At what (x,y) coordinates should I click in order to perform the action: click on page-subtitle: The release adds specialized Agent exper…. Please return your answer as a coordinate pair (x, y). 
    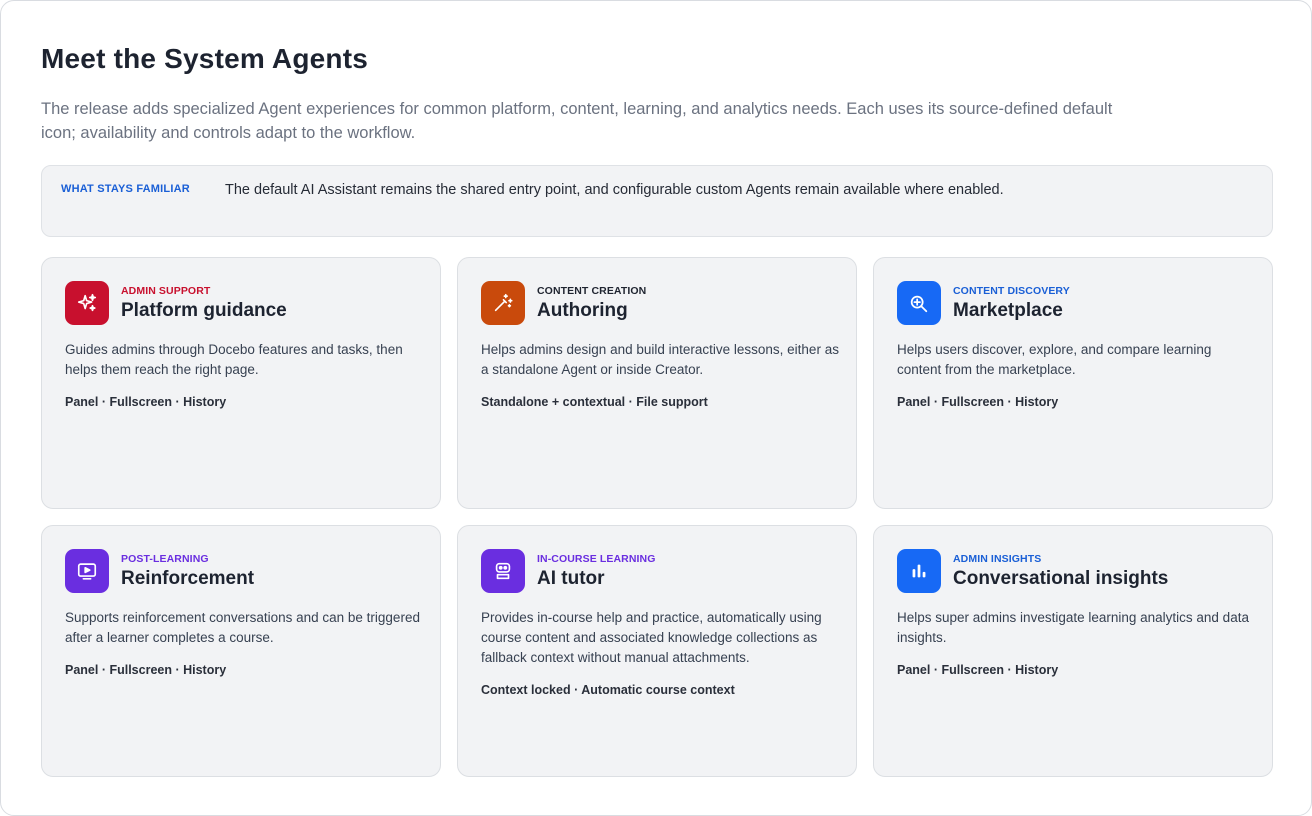
    Looking at the image, I should click on (577, 121).